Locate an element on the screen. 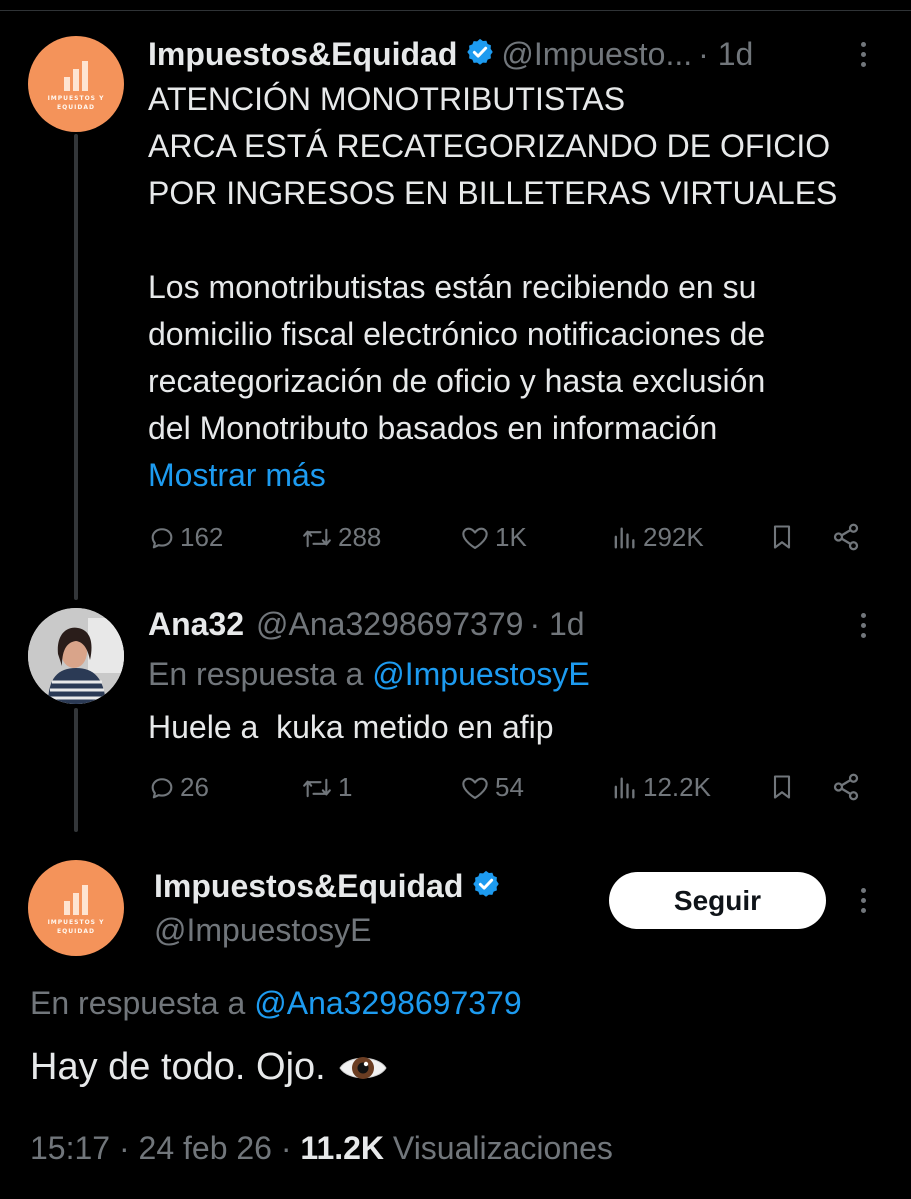  author-handle: @ImpuestosyE is located at coordinates (262, 930).